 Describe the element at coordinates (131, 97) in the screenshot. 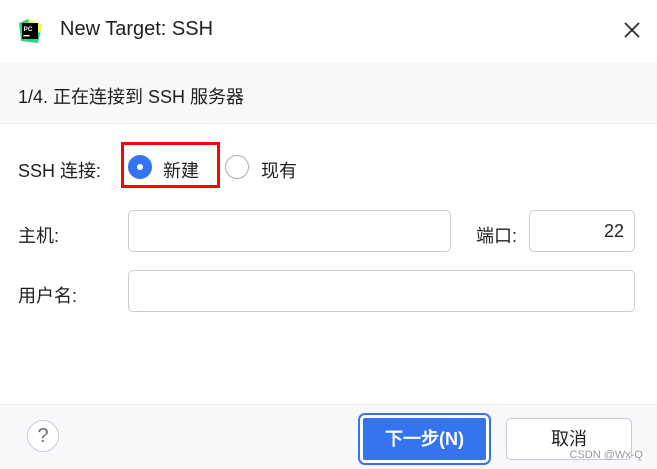

I see `step-title: 1/4. 正在连接到 SSH 服务器` at that location.